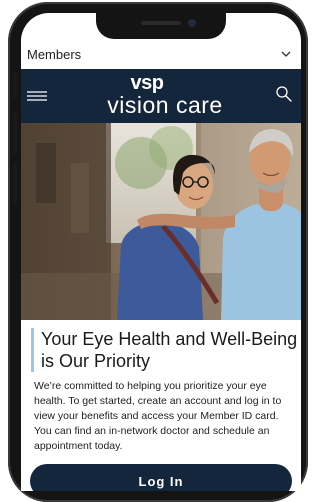 This screenshot has height=502, width=320. I want to click on phone-notch, so click(161, 26).